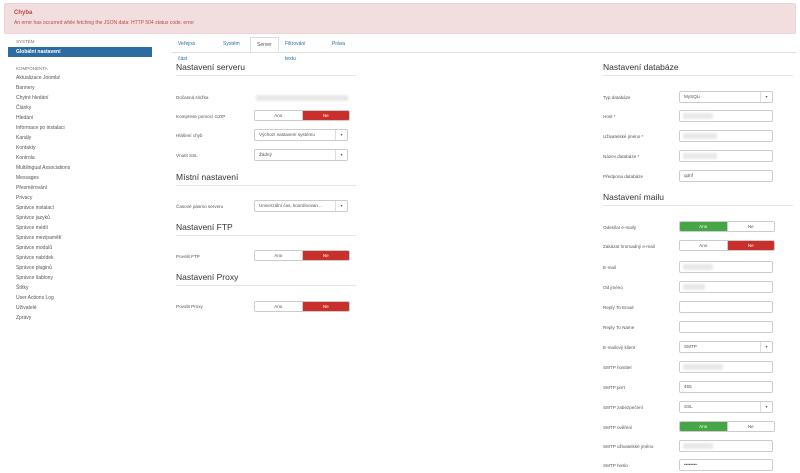 This screenshot has height=473, width=800. I want to click on sidebar-item: Správce mezipamětí, so click(80, 238).